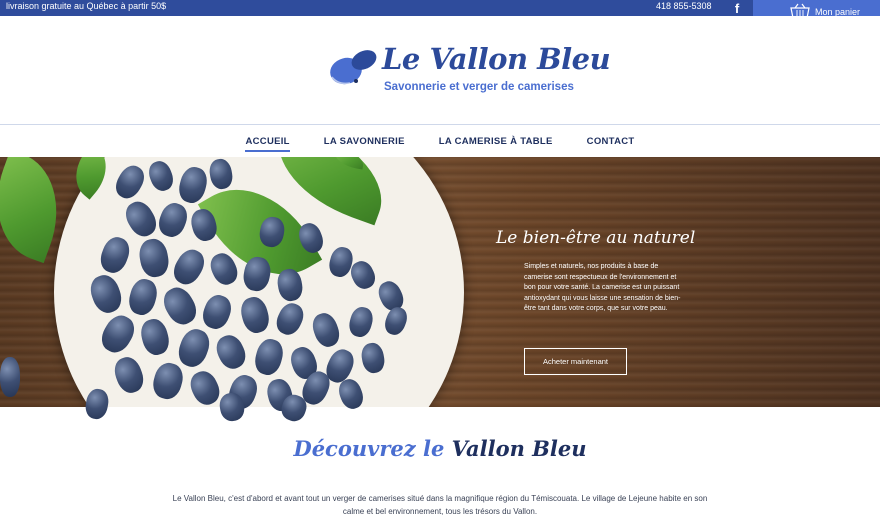  Describe the element at coordinates (267, 144) in the screenshot. I see `nav-item-accueil: ACCUEIL` at that location.